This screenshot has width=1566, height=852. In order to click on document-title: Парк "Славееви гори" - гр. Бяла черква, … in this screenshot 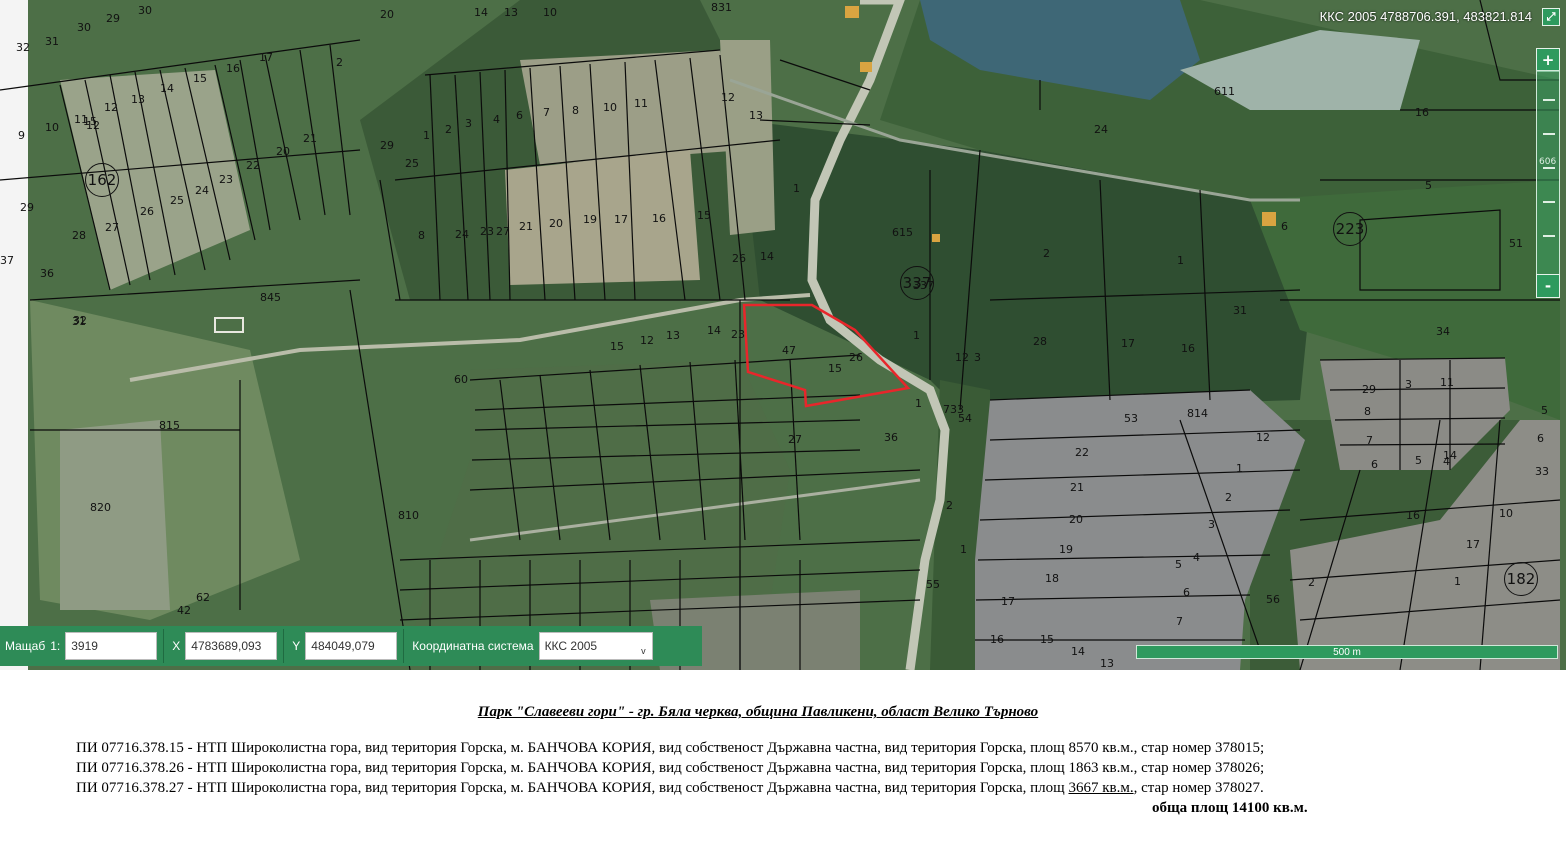, I will do `click(758, 712)`.